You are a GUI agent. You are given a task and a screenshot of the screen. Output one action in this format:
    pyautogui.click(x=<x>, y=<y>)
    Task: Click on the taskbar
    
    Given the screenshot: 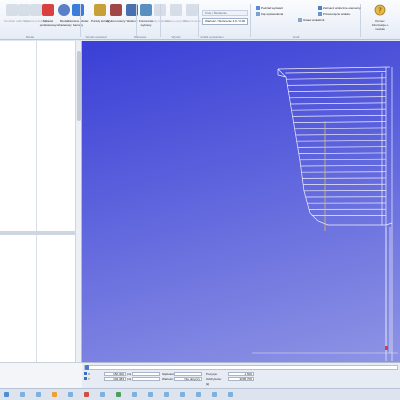 What is the action you would take?
    pyautogui.click(x=200, y=394)
    